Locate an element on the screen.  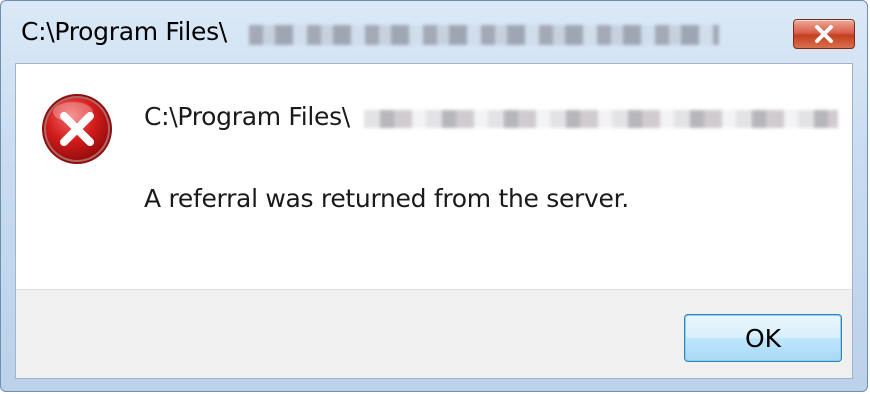
file-path-text: C:\Program Files\ is located at coordinates (247, 116).